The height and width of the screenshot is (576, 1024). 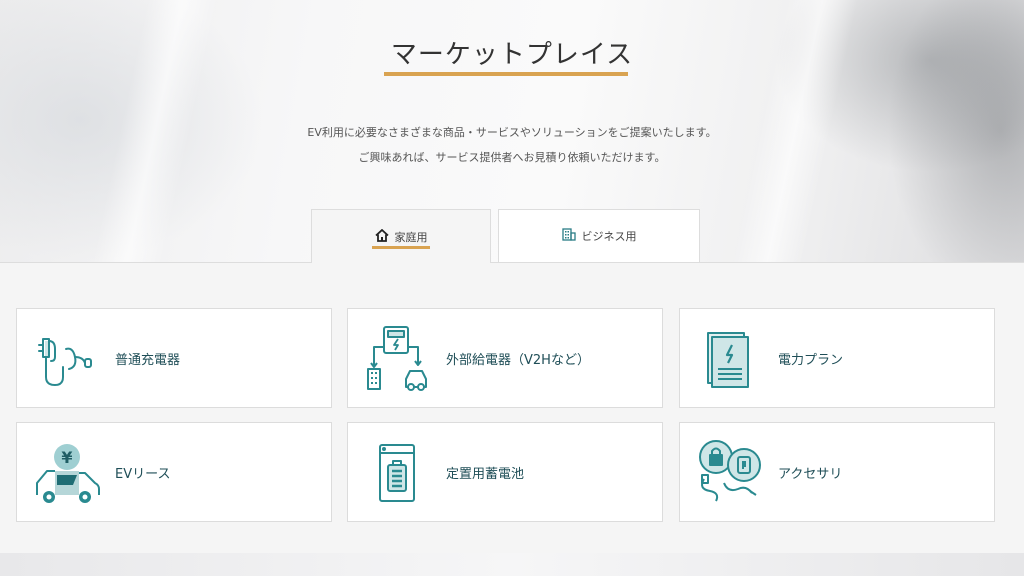 What do you see at coordinates (381, 236) in the screenshot?
I see `home-icon` at bounding box center [381, 236].